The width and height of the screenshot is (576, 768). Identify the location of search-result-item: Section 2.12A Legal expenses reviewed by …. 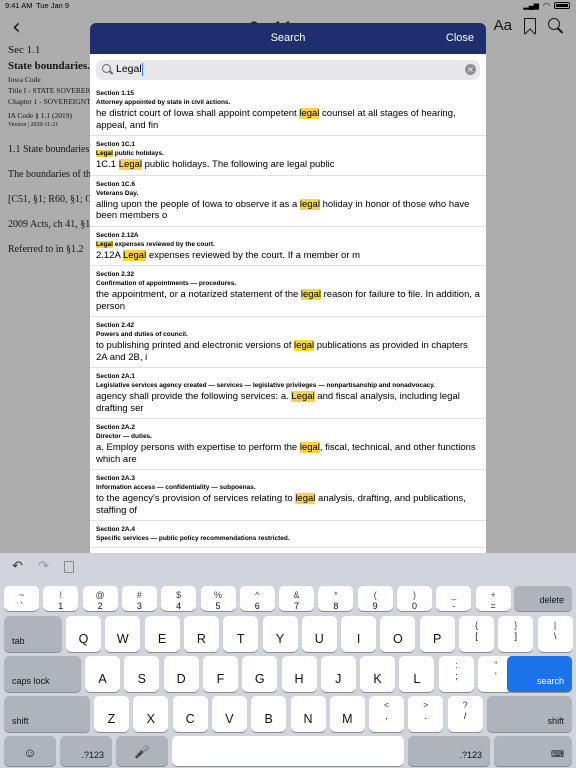
(288, 246).